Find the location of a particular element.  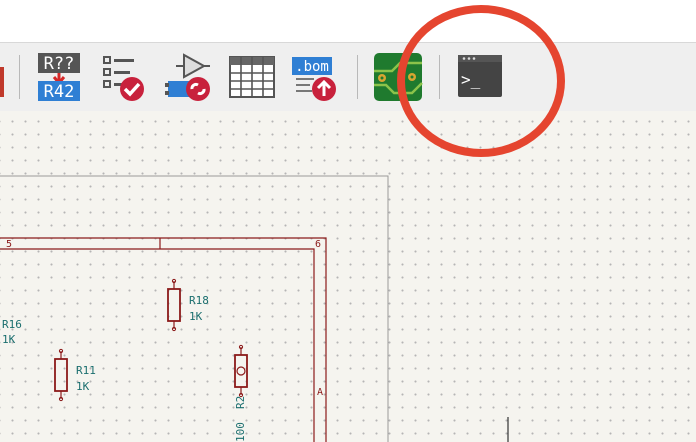

r16-ref: R16 is located at coordinates (12, 324).